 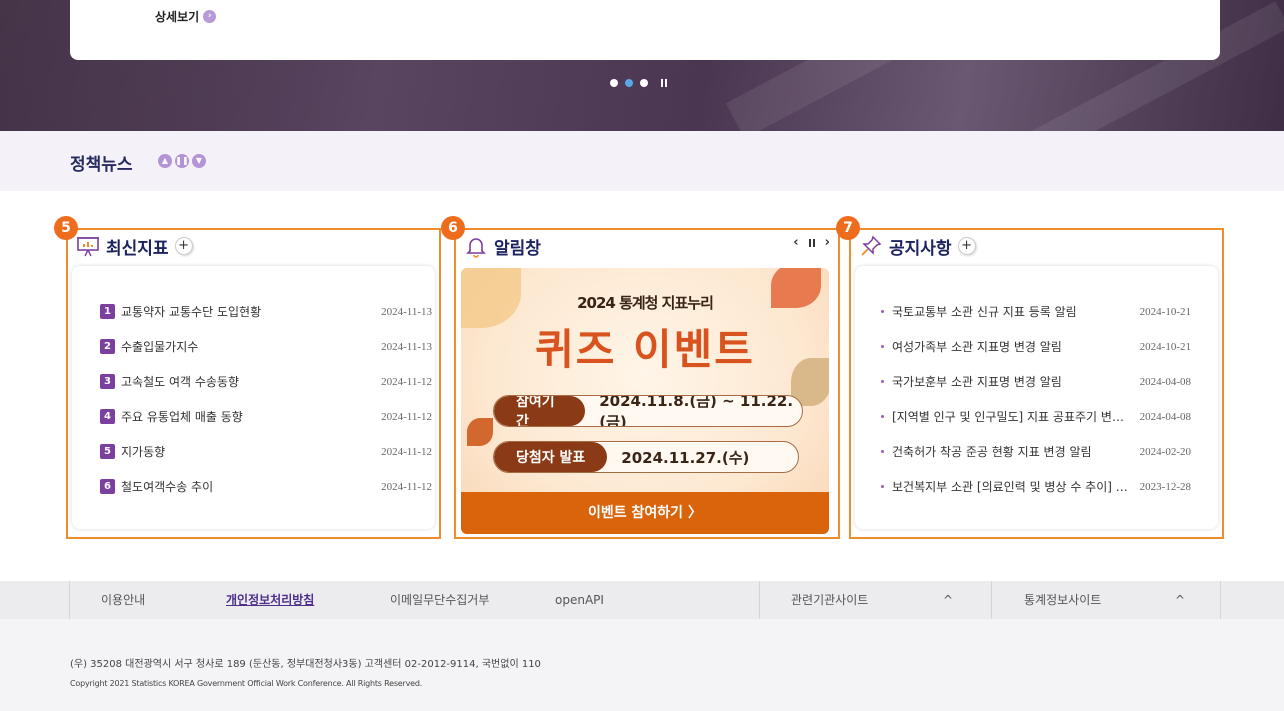 What do you see at coordinates (480, 432) in the screenshot?
I see `maple-leaf-decoration` at bounding box center [480, 432].